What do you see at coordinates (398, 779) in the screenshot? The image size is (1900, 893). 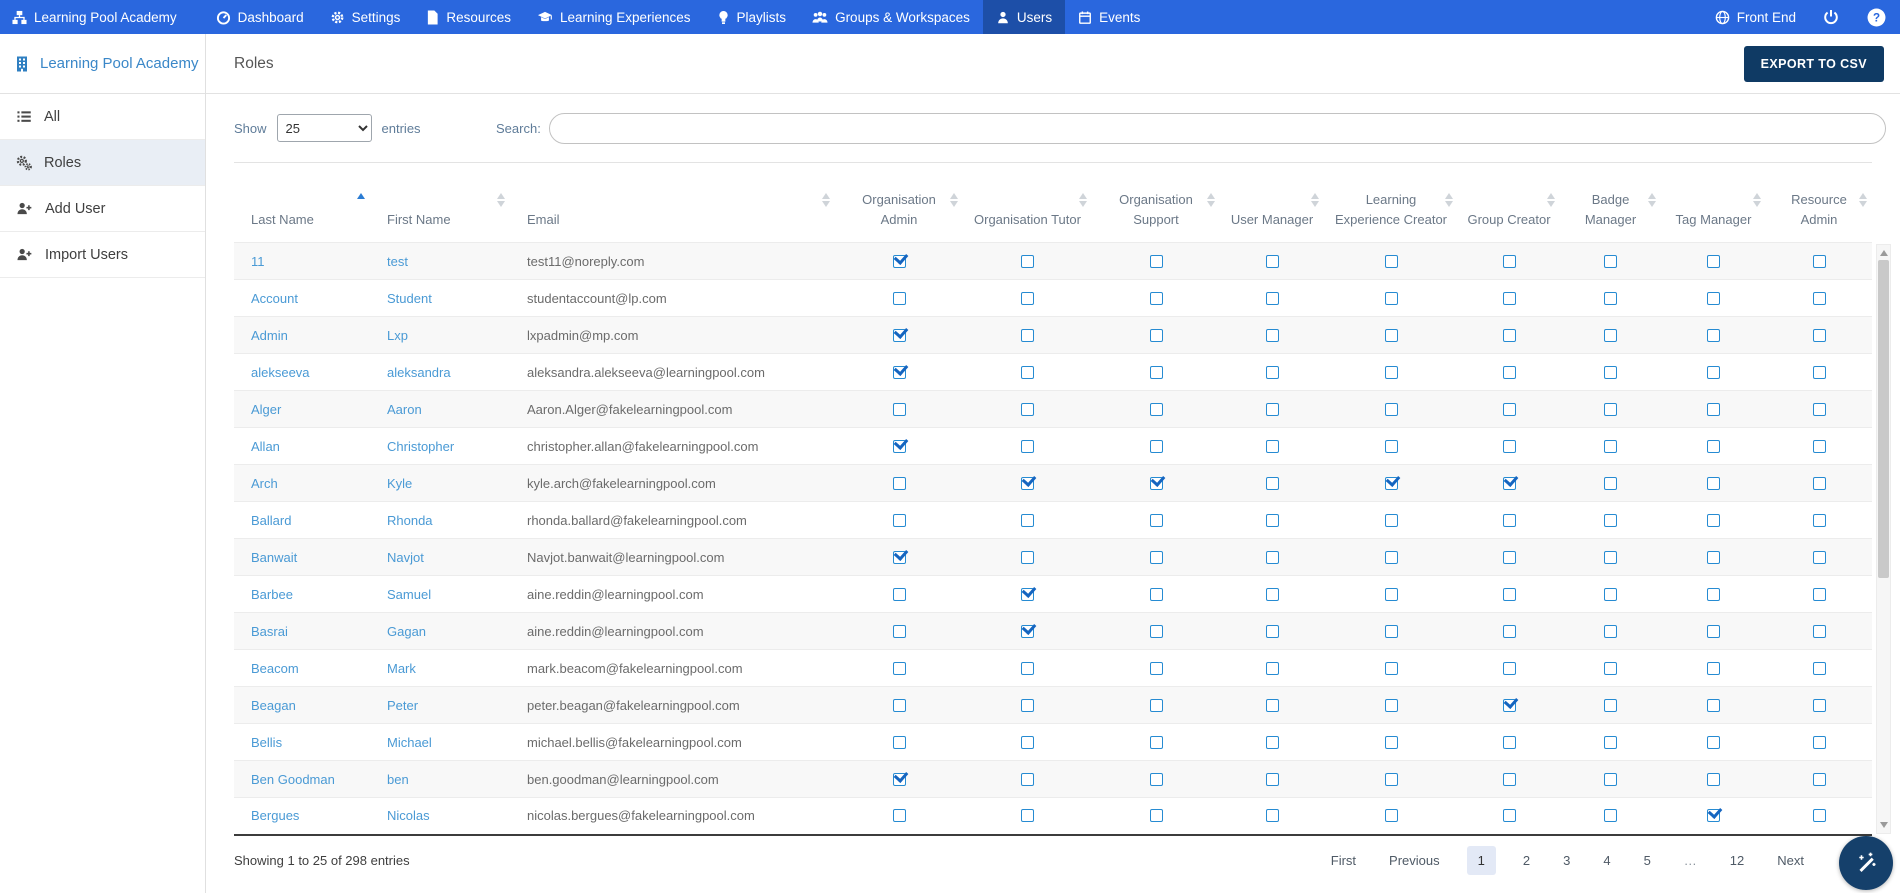 I see `first-name-link: ben` at bounding box center [398, 779].